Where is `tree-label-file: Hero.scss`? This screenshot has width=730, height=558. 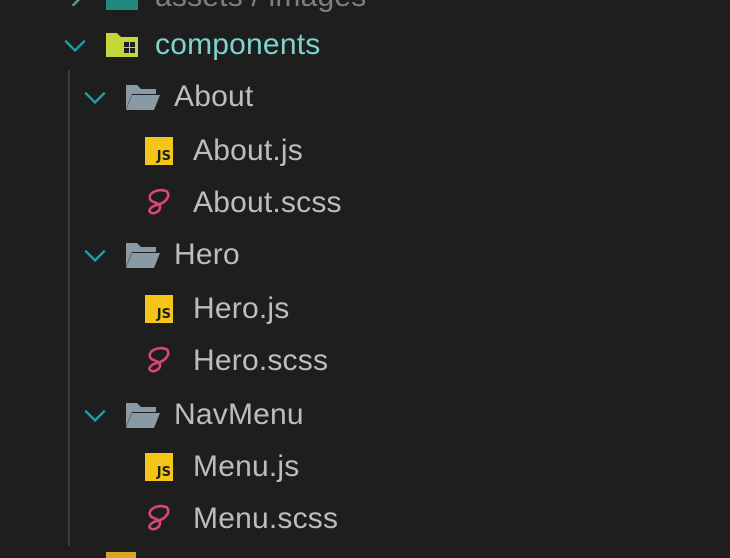 tree-label-file: Hero.scss is located at coordinates (261, 360).